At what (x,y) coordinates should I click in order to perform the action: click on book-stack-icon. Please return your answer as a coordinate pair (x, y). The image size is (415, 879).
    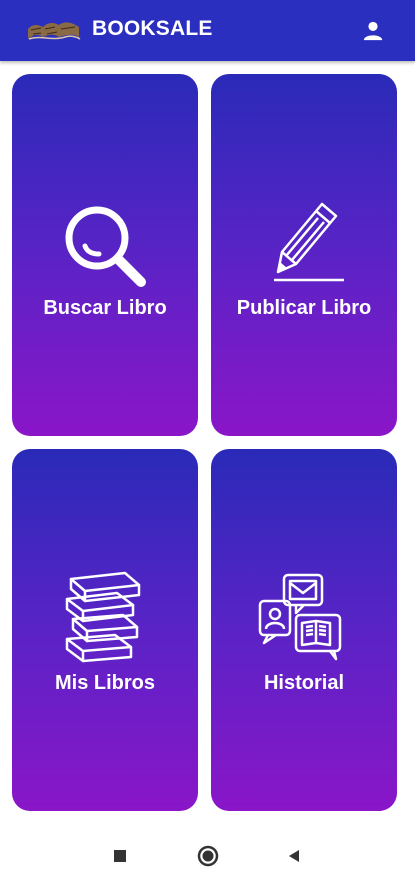
    Looking at the image, I should click on (105, 617).